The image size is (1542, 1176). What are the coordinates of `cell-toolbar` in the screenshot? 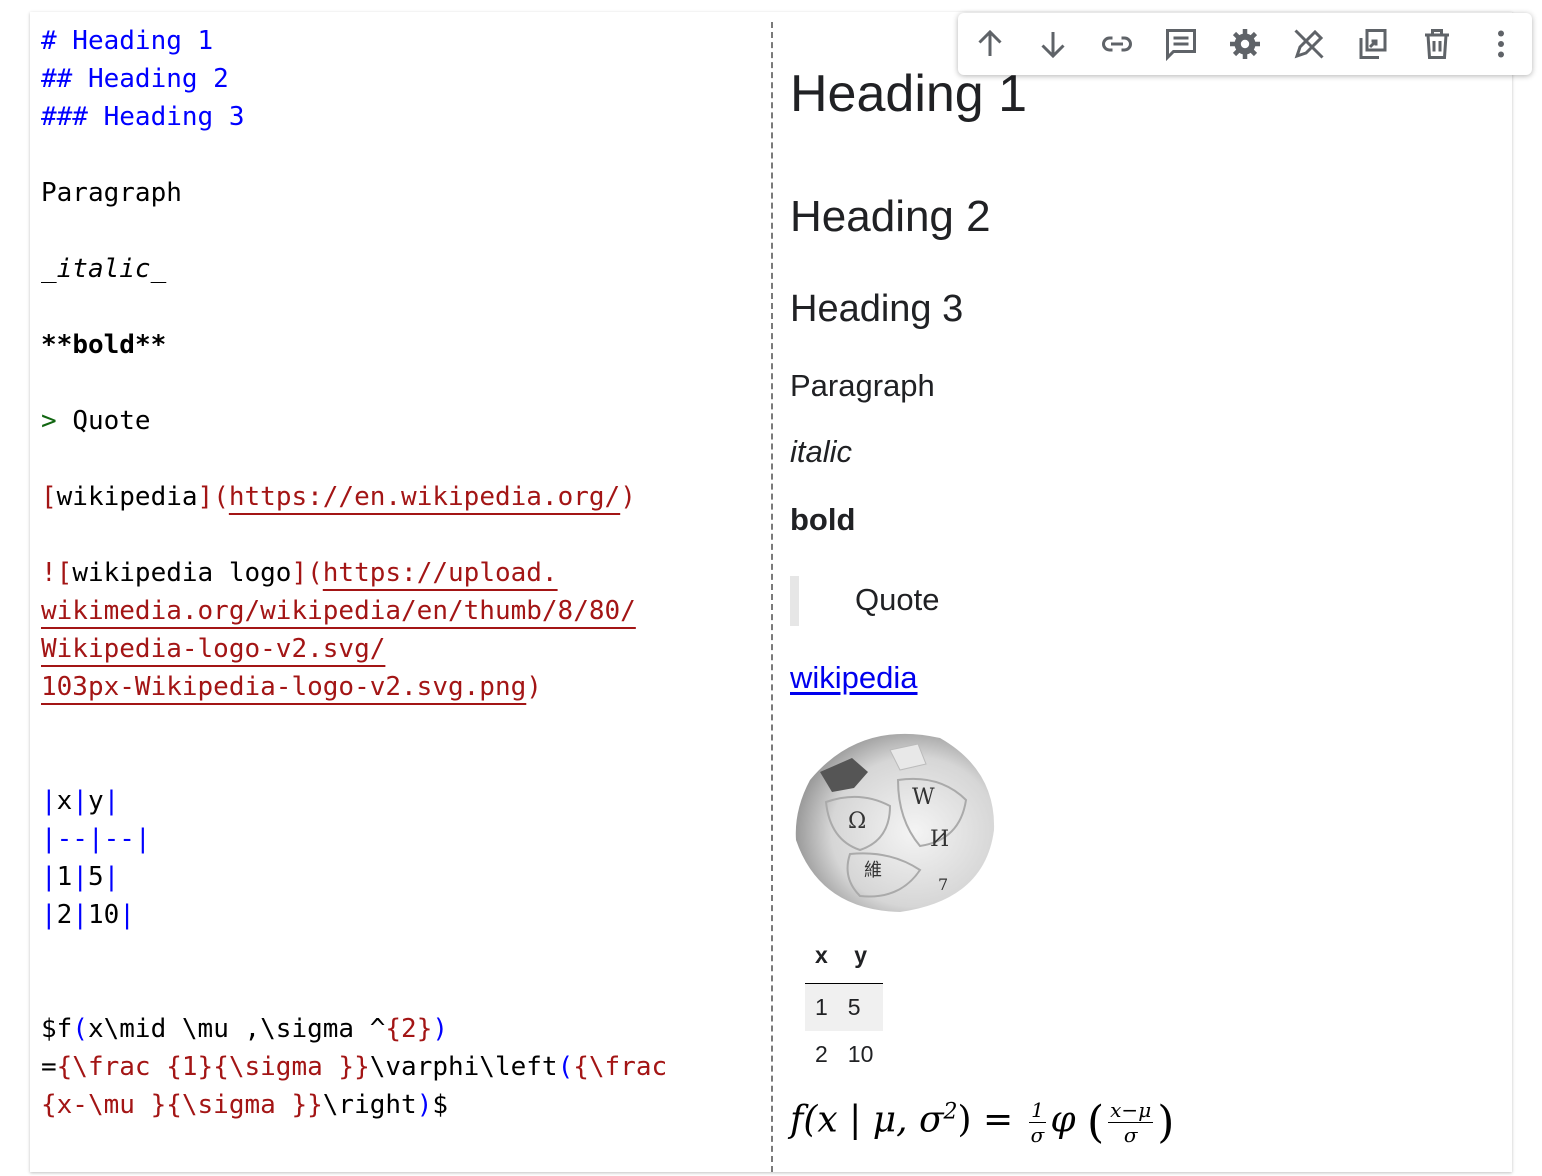 It's located at (1245, 44).